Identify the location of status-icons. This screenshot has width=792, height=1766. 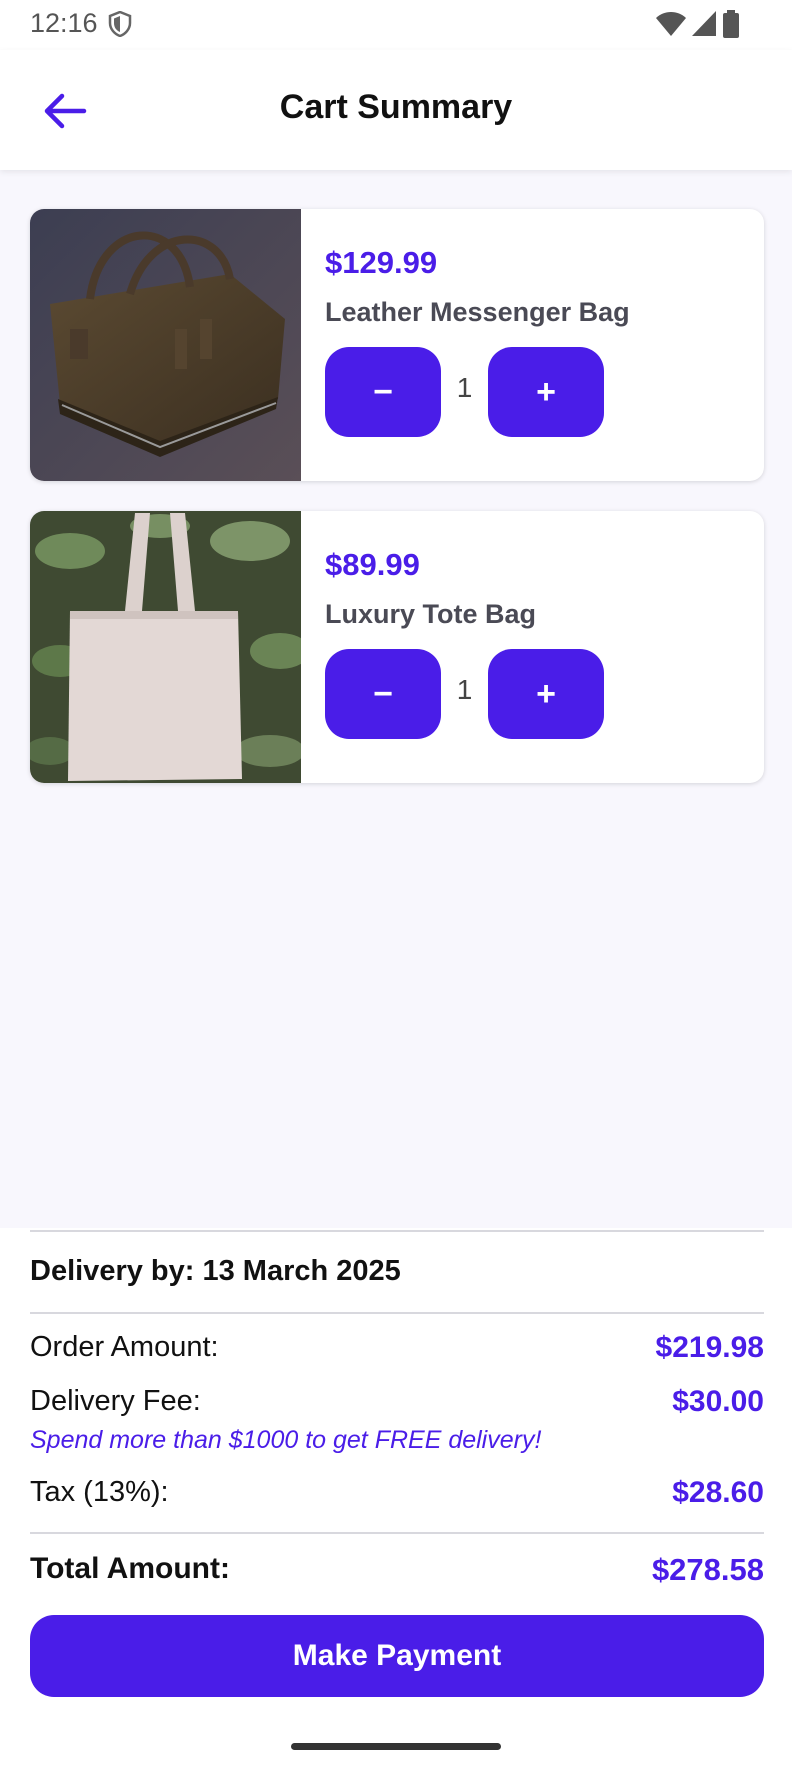
(698, 24).